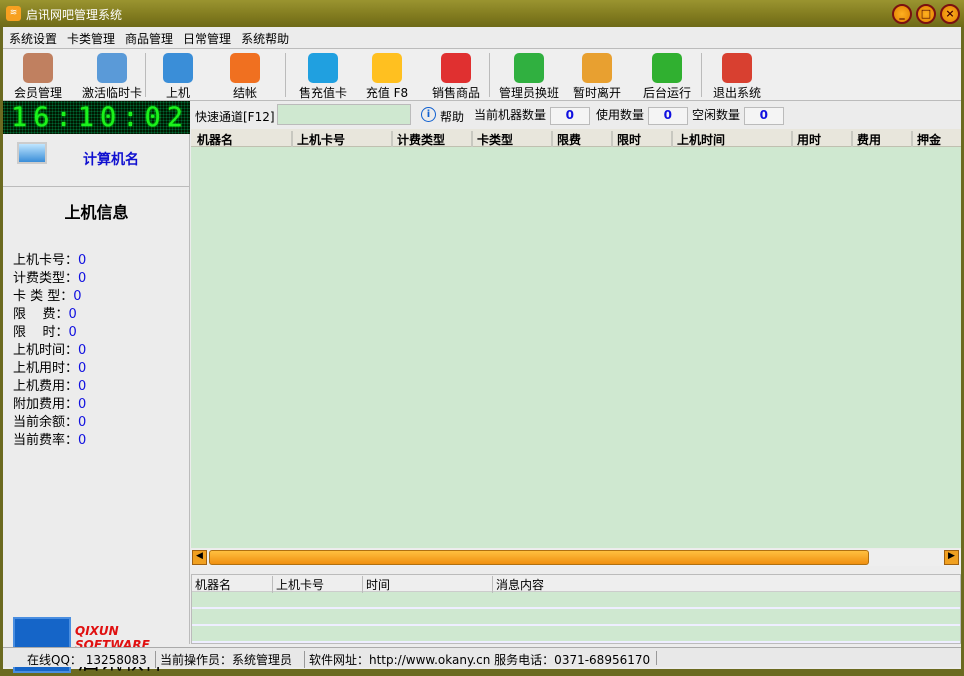 This screenshot has width=964, height=676. I want to click on message-column-header: 消息内容, so click(518, 584).